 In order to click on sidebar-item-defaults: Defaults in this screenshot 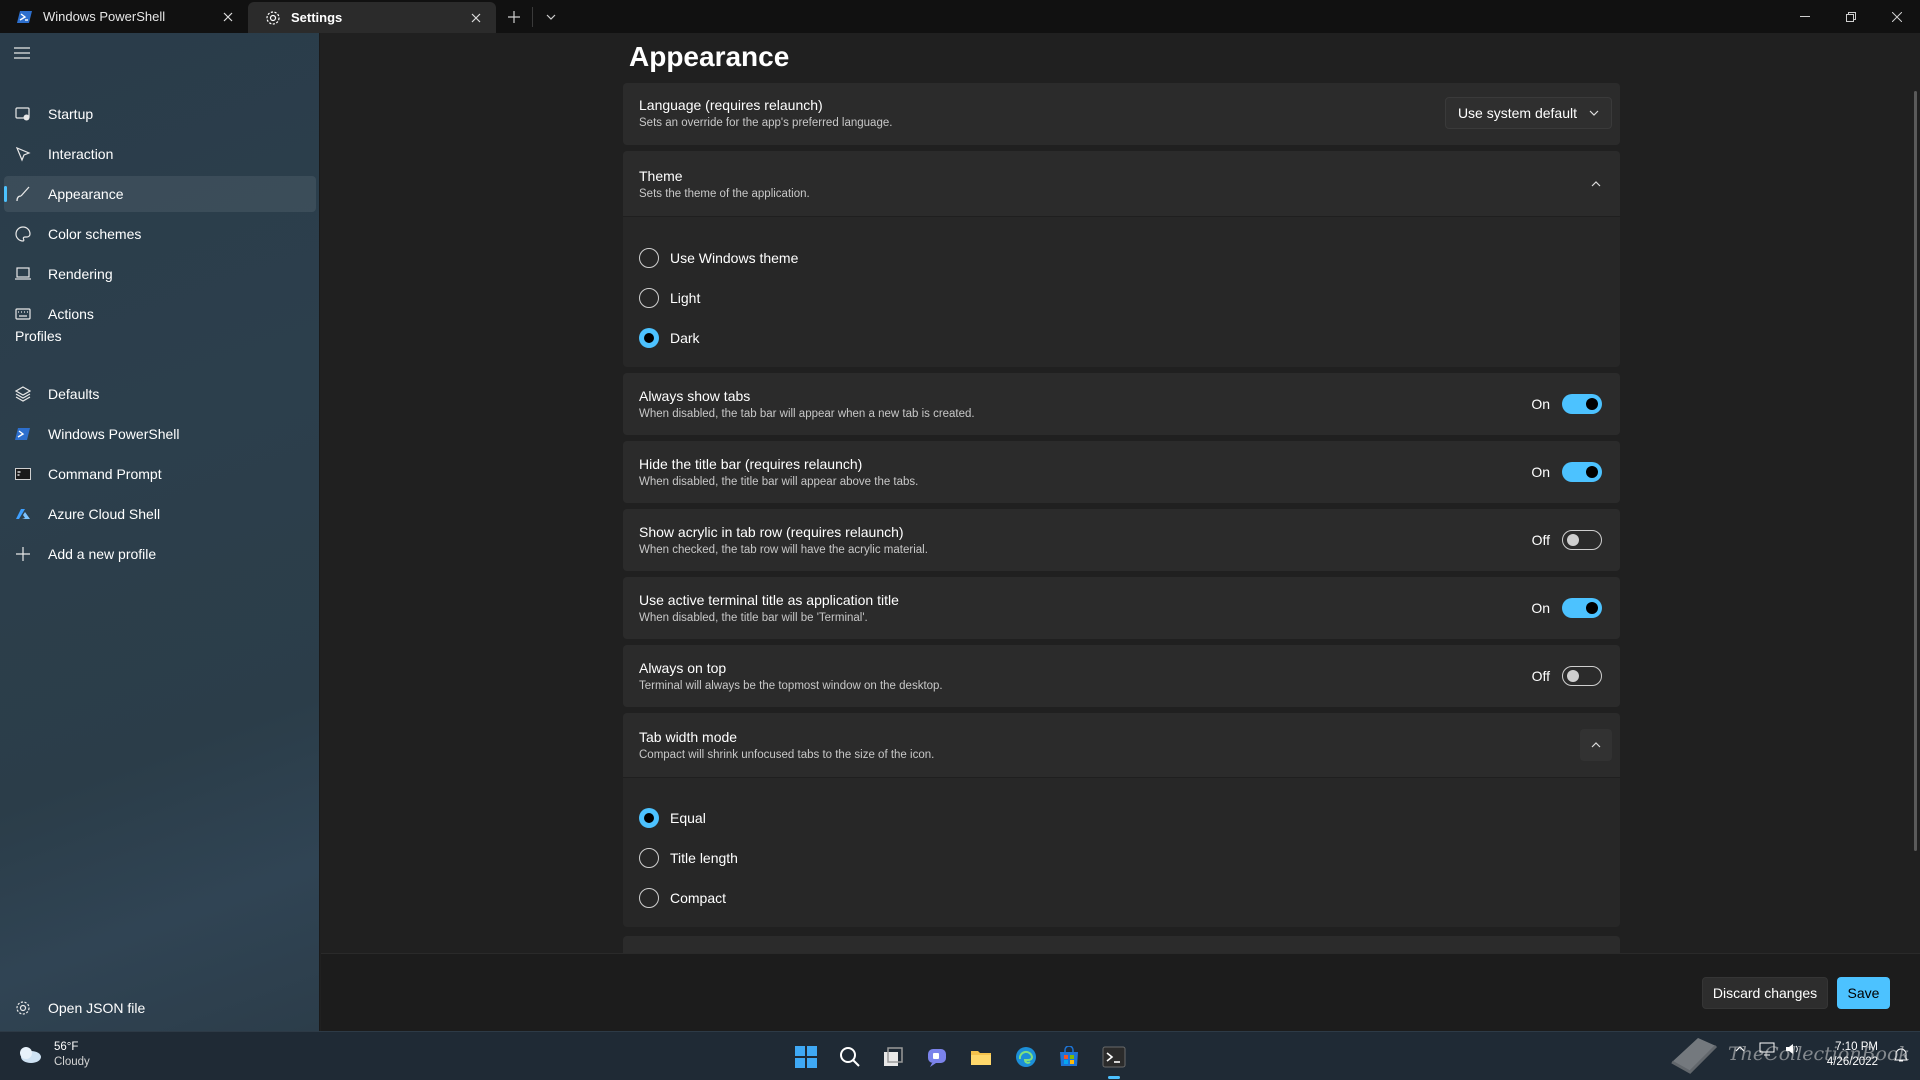, I will do `click(160, 394)`.